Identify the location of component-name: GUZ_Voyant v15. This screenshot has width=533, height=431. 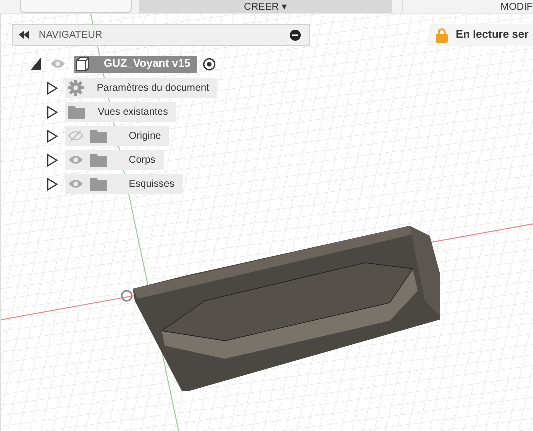
(147, 64).